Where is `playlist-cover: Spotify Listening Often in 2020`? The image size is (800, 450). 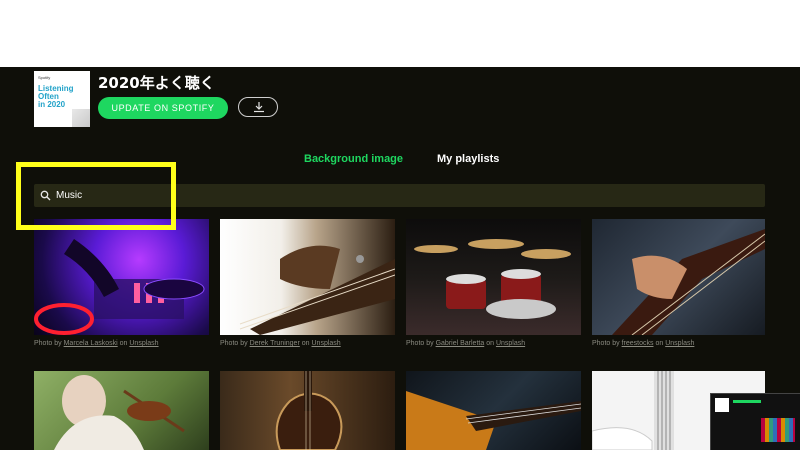
playlist-cover: Spotify Listening Often in 2020 is located at coordinates (62, 99).